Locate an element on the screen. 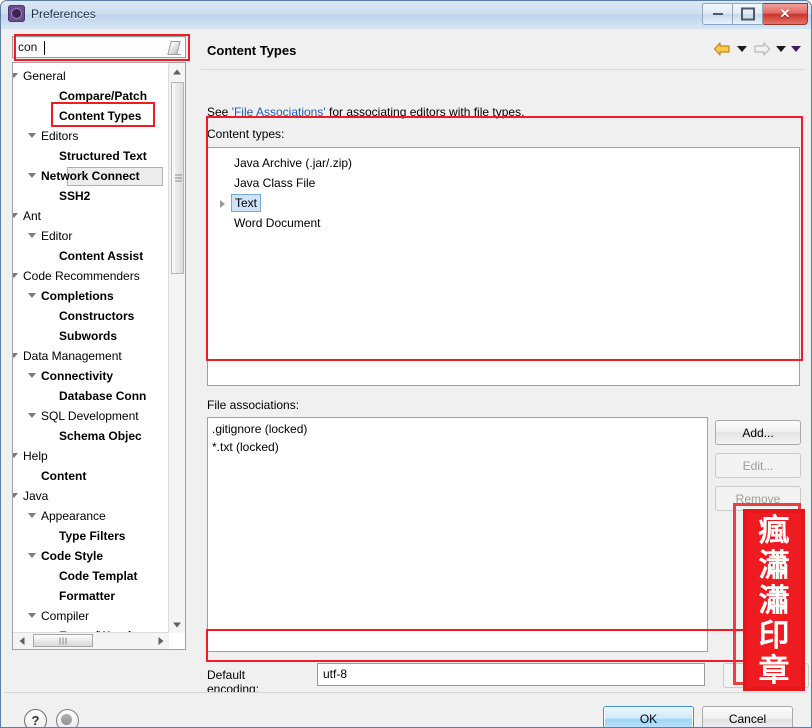 The width and height of the screenshot is (812, 728). sidebar-item-label: Schema Objec is located at coordinates (100, 436).